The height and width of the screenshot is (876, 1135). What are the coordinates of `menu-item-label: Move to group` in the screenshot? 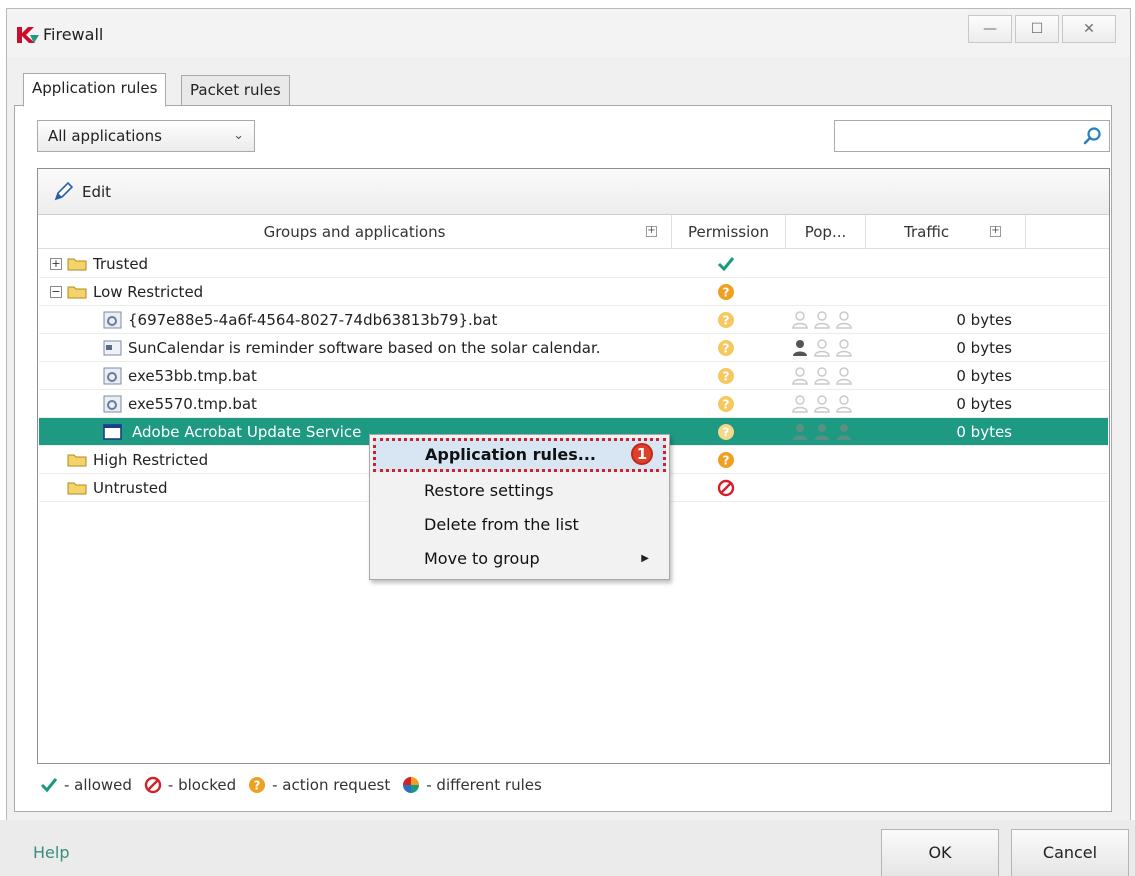 It's located at (482, 558).